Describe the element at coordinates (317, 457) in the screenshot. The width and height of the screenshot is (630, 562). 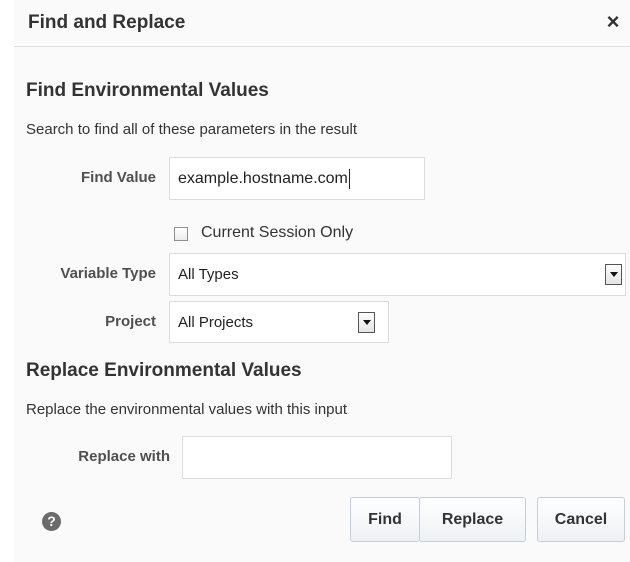
I see `replace-with-input` at that location.